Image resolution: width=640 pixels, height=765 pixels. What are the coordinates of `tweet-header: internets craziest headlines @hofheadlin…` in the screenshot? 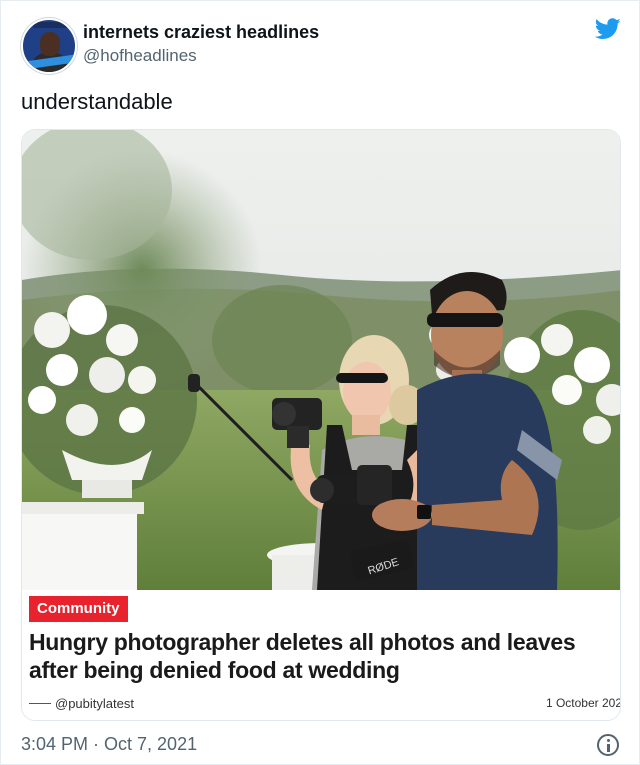 It's located at (321, 46).